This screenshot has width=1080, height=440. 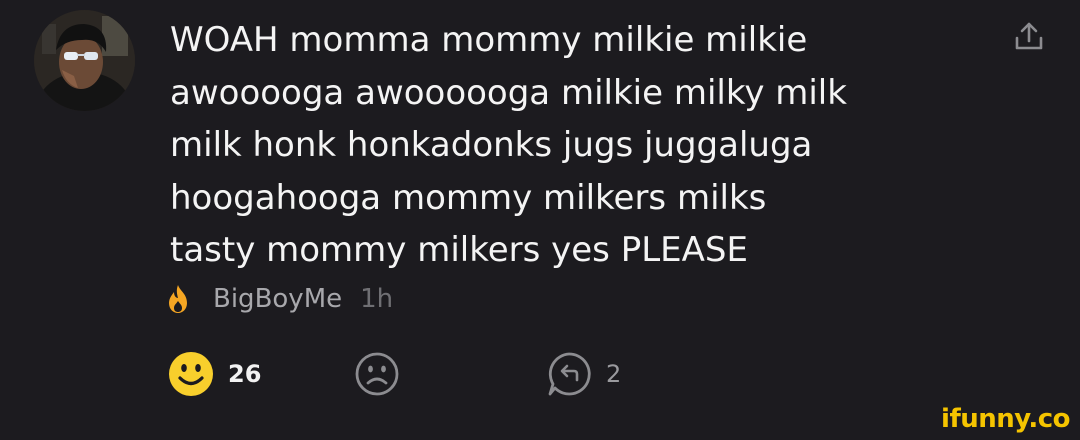 I want to click on frown-icon, so click(x=377, y=374).